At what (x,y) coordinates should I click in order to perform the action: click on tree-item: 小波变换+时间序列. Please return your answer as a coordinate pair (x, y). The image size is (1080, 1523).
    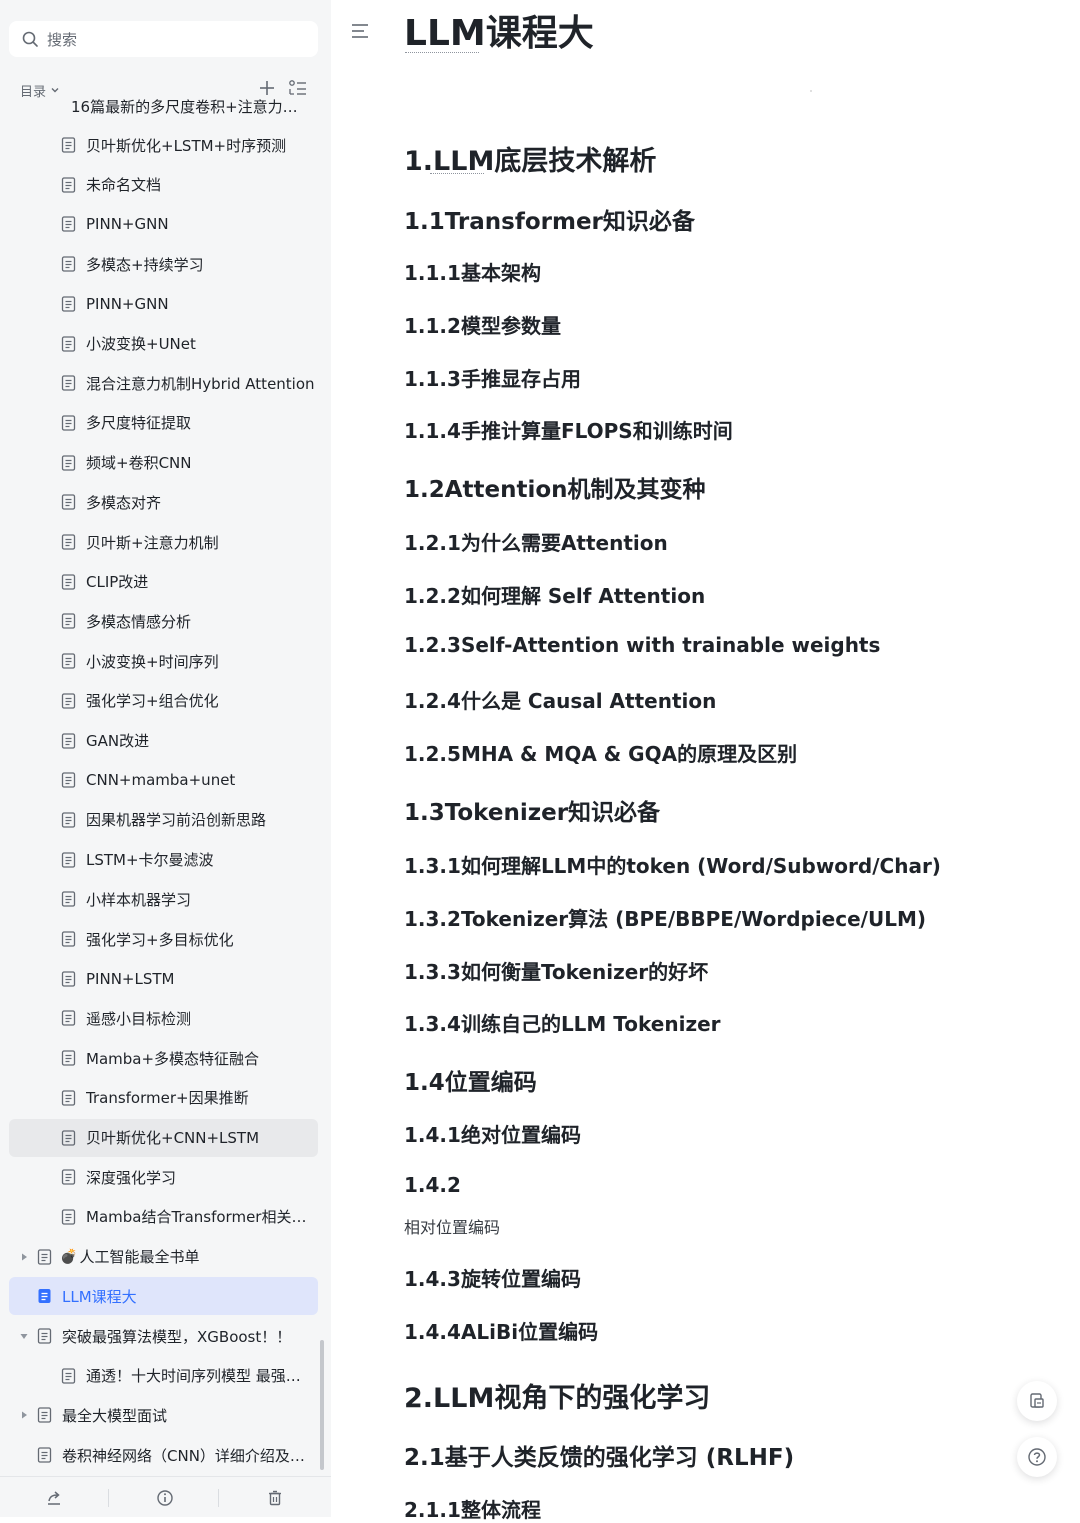
    Looking at the image, I should click on (163, 661).